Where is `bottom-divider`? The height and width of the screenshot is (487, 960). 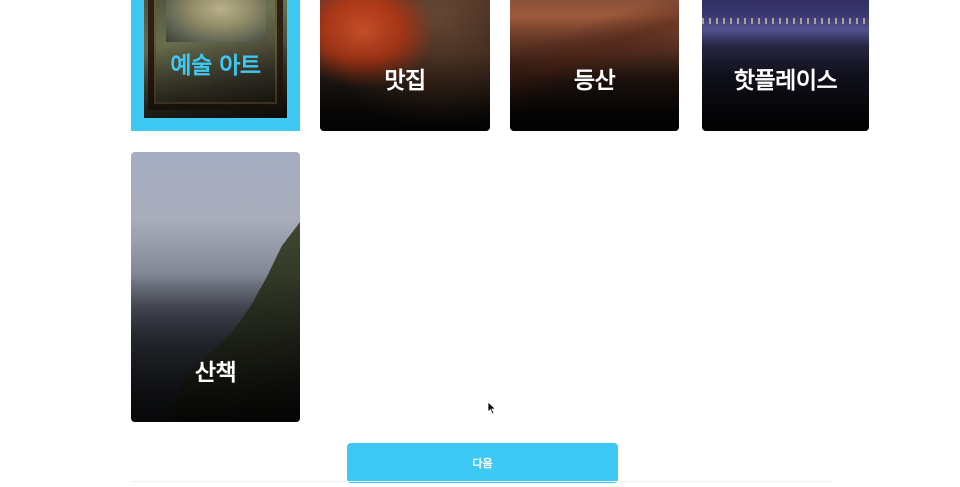 bottom-divider is located at coordinates (481, 481).